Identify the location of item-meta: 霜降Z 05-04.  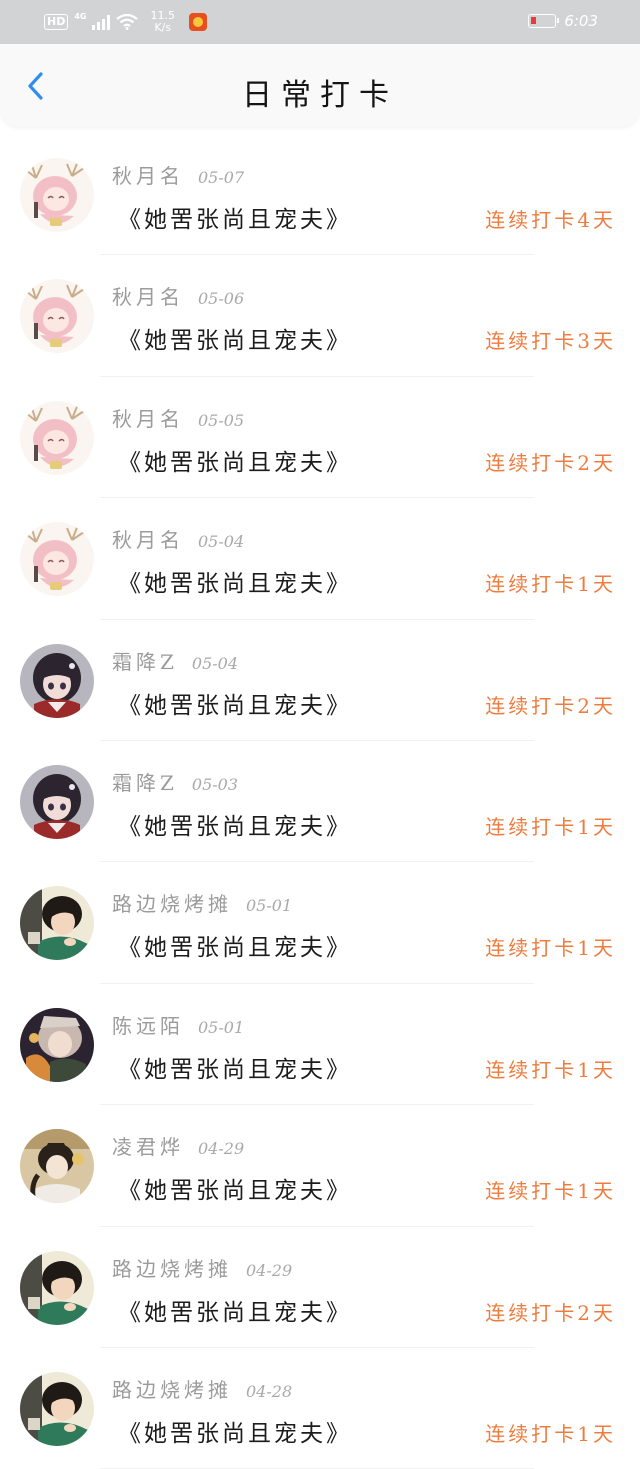
(175, 660).